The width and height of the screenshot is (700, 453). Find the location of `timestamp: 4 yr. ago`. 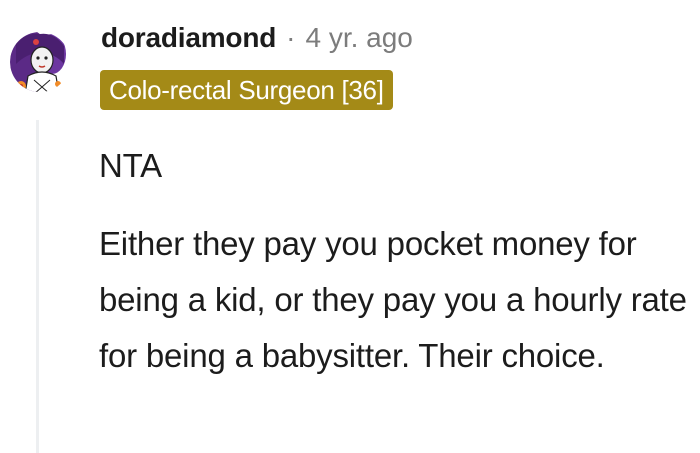

timestamp: 4 yr. ago is located at coordinates (358, 38).